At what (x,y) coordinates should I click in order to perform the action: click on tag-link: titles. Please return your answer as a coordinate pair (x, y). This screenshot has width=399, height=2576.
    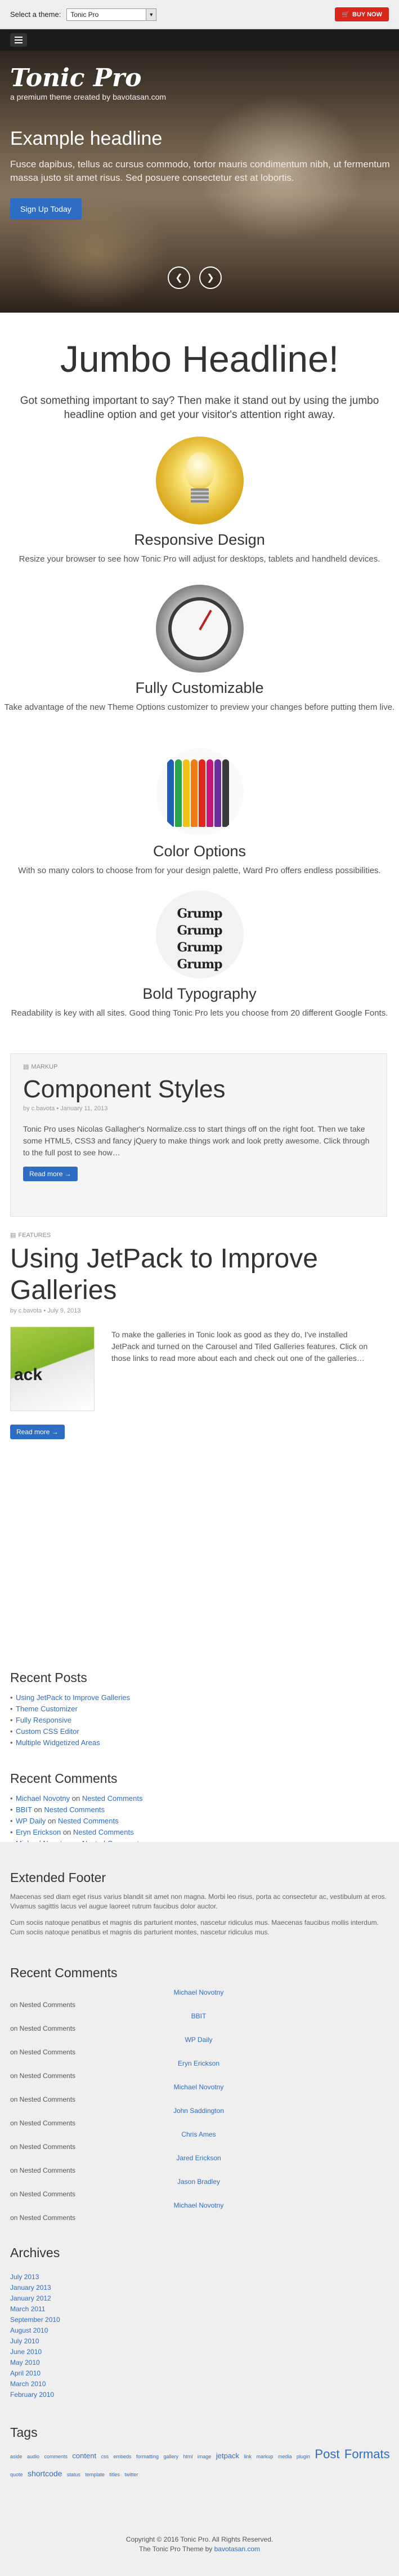
    Looking at the image, I should click on (115, 2474).